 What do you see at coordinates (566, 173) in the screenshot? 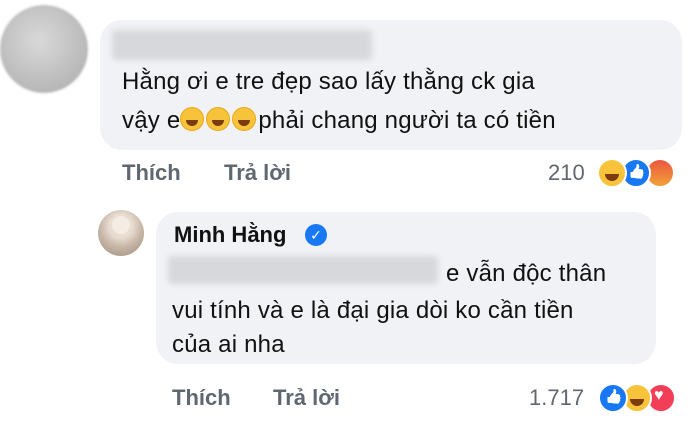
I see `reaction-count: 210` at bounding box center [566, 173].